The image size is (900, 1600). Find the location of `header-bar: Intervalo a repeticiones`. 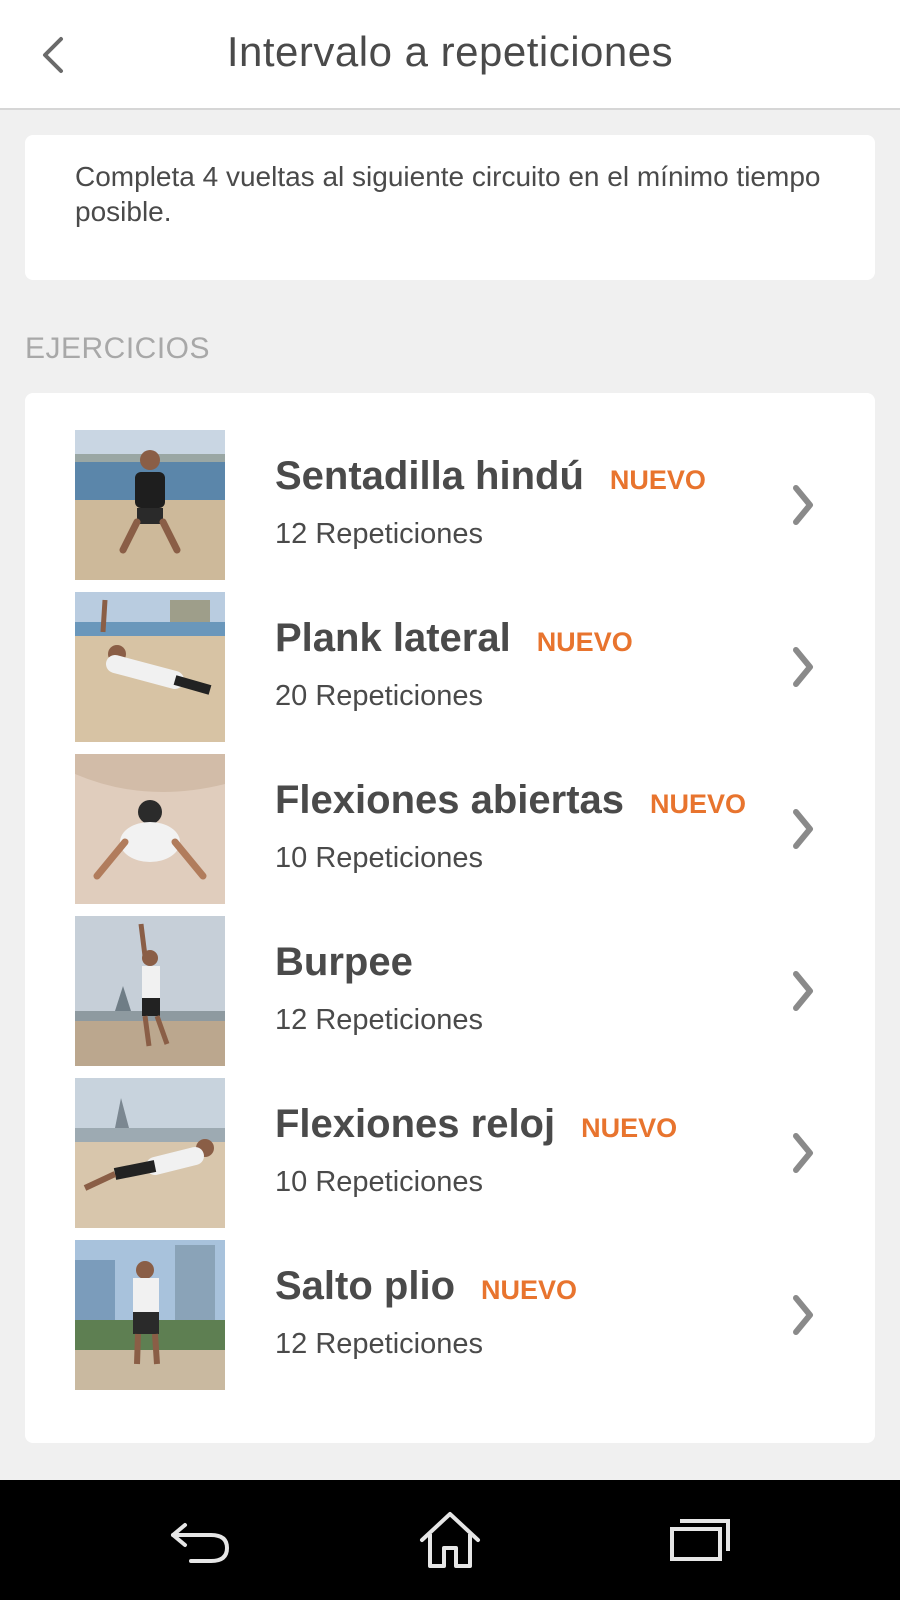

header-bar: Intervalo a repeticiones is located at coordinates (450, 55).